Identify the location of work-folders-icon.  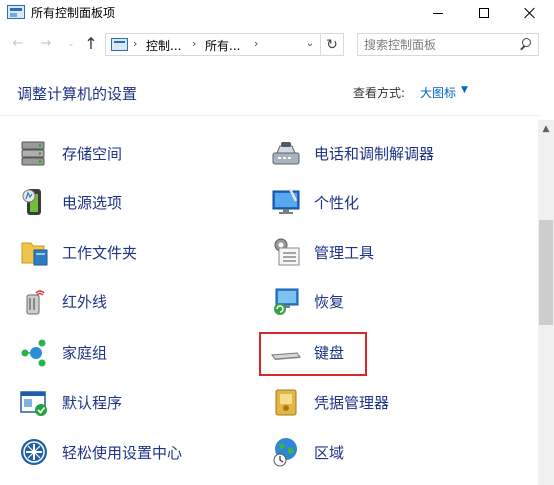
(34, 254).